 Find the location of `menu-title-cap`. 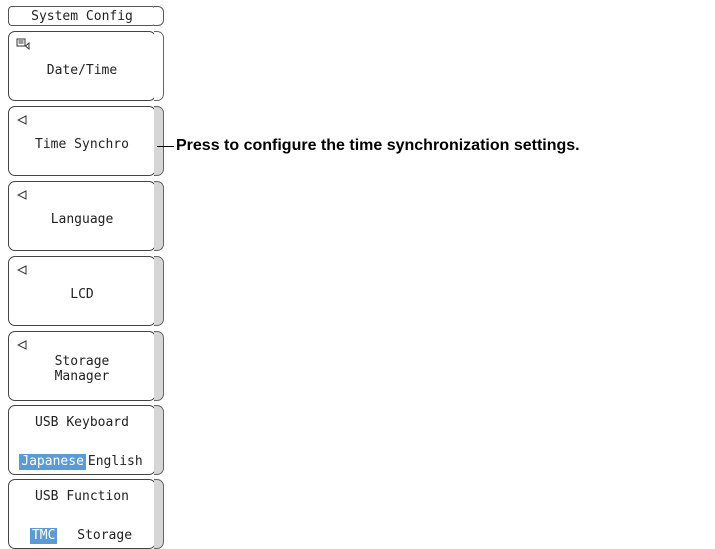

menu-title-cap is located at coordinates (159, 16).